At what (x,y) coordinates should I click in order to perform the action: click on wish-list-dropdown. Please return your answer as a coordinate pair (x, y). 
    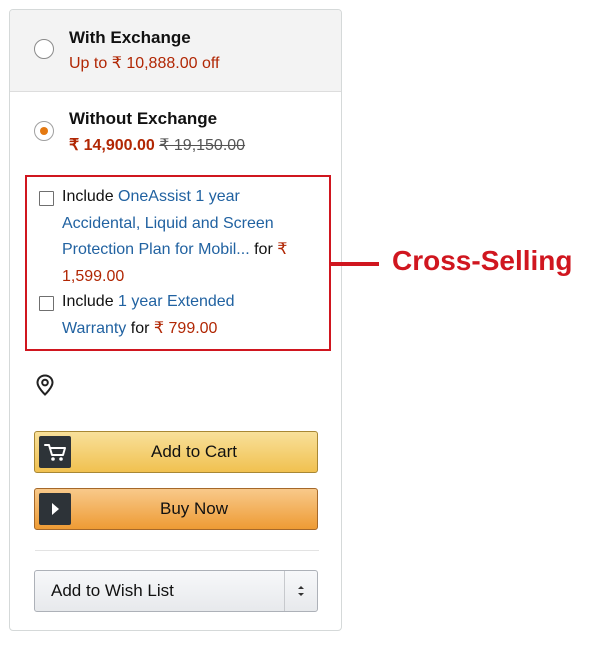
    Looking at the image, I should click on (301, 591).